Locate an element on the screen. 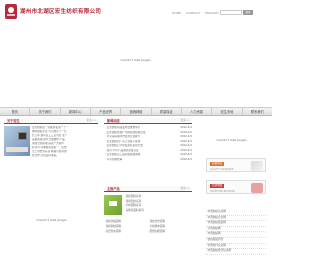 Image resolution: width=320 pixels, height=264 pixels. about-more-link: 更多>> is located at coordinates (91, 121).